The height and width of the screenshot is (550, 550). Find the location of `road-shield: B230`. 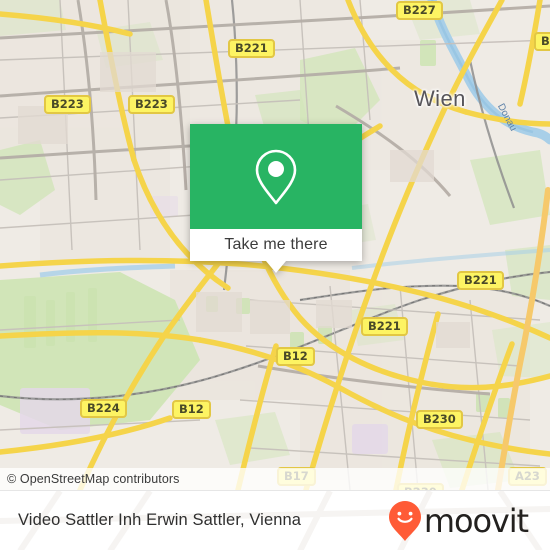

road-shield: B230 is located at coordinates (439, 420).